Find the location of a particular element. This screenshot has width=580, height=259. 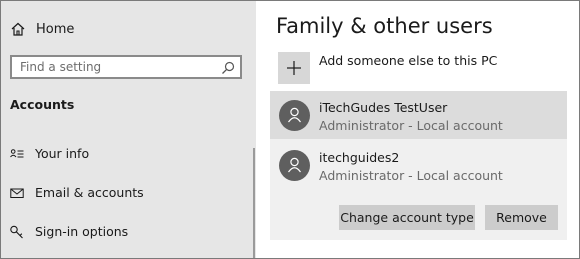

sidebar-item-label: Sign-in options is located at coordinates (82, 231).